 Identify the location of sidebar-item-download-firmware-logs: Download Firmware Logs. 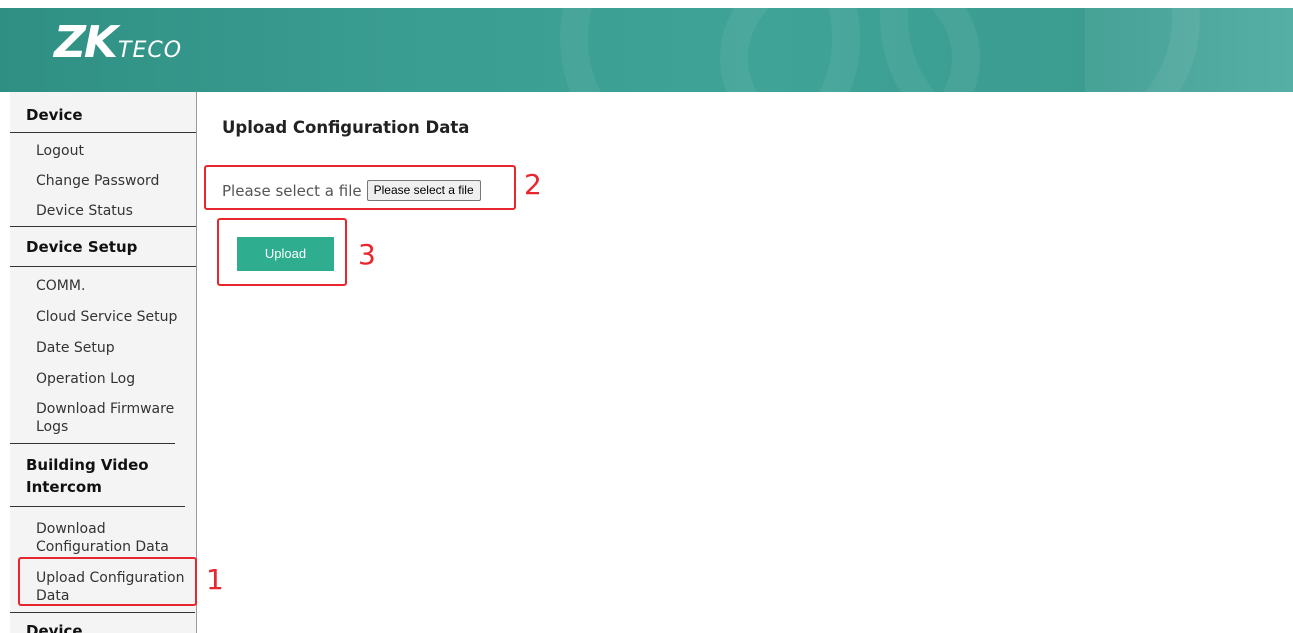
(92, 422).